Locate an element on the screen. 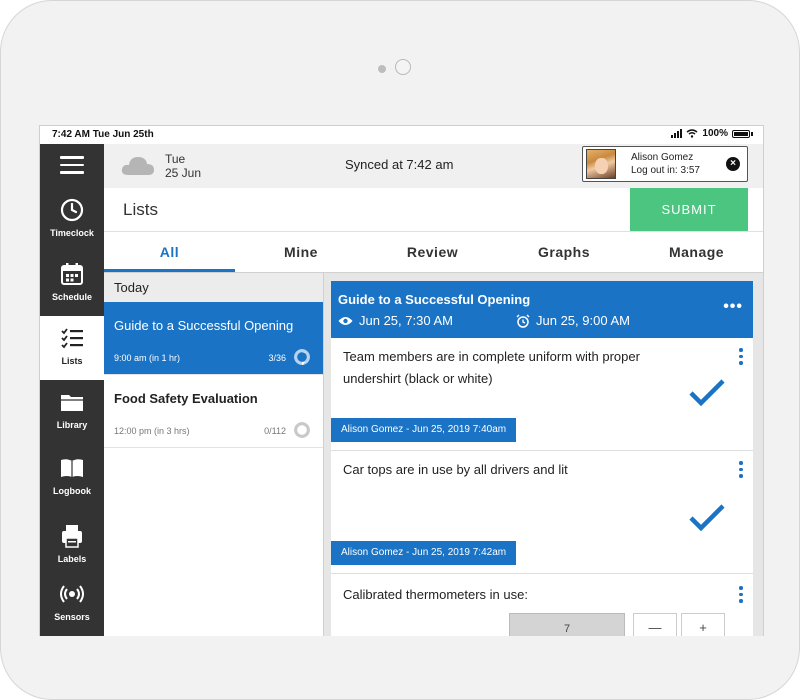  sync-status: Synced at 7:42 am is located at coordinates (399, 164).